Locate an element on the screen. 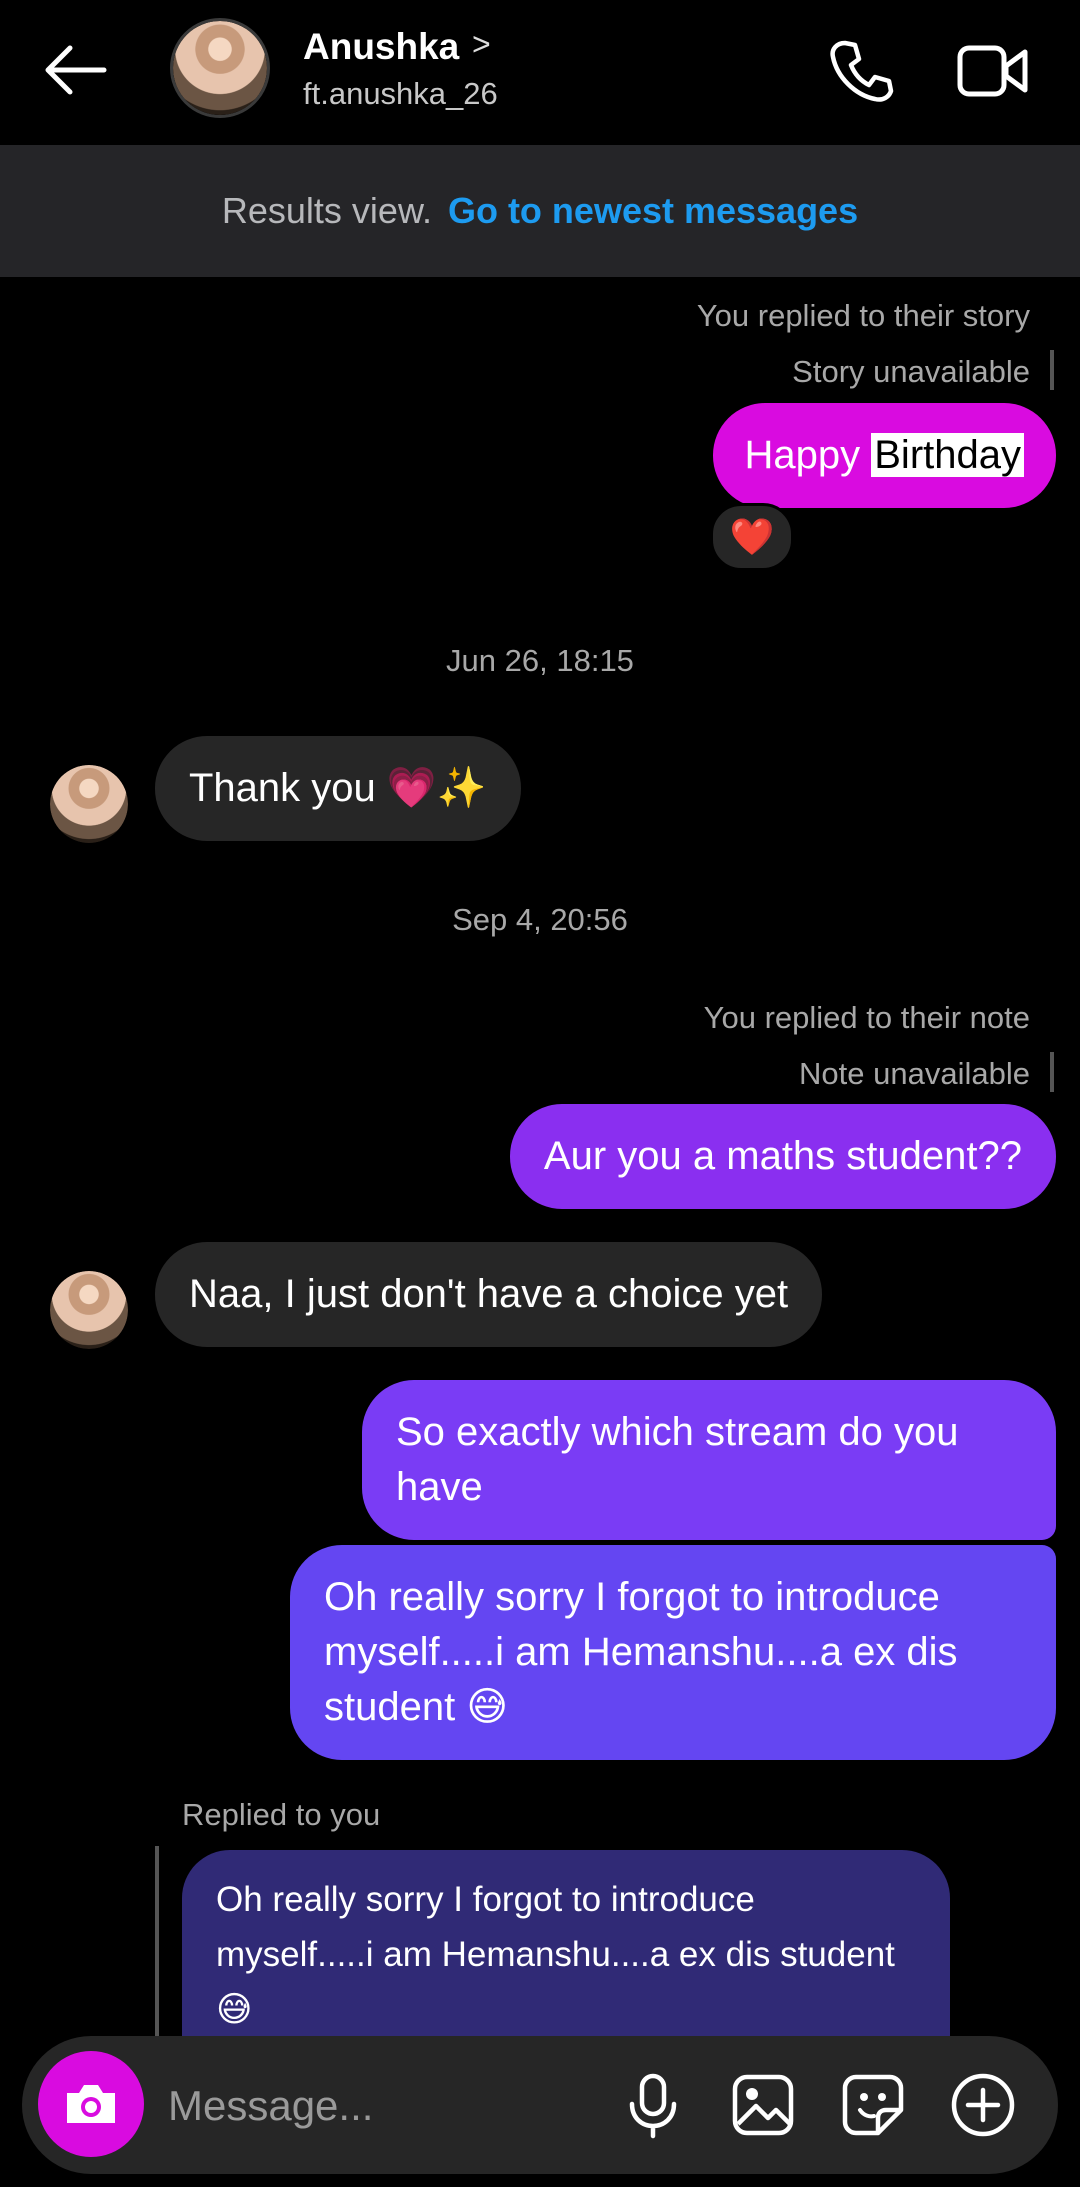  message-bubble-maths: Aur you a maths student?? is located at coordinates (782, 1156).